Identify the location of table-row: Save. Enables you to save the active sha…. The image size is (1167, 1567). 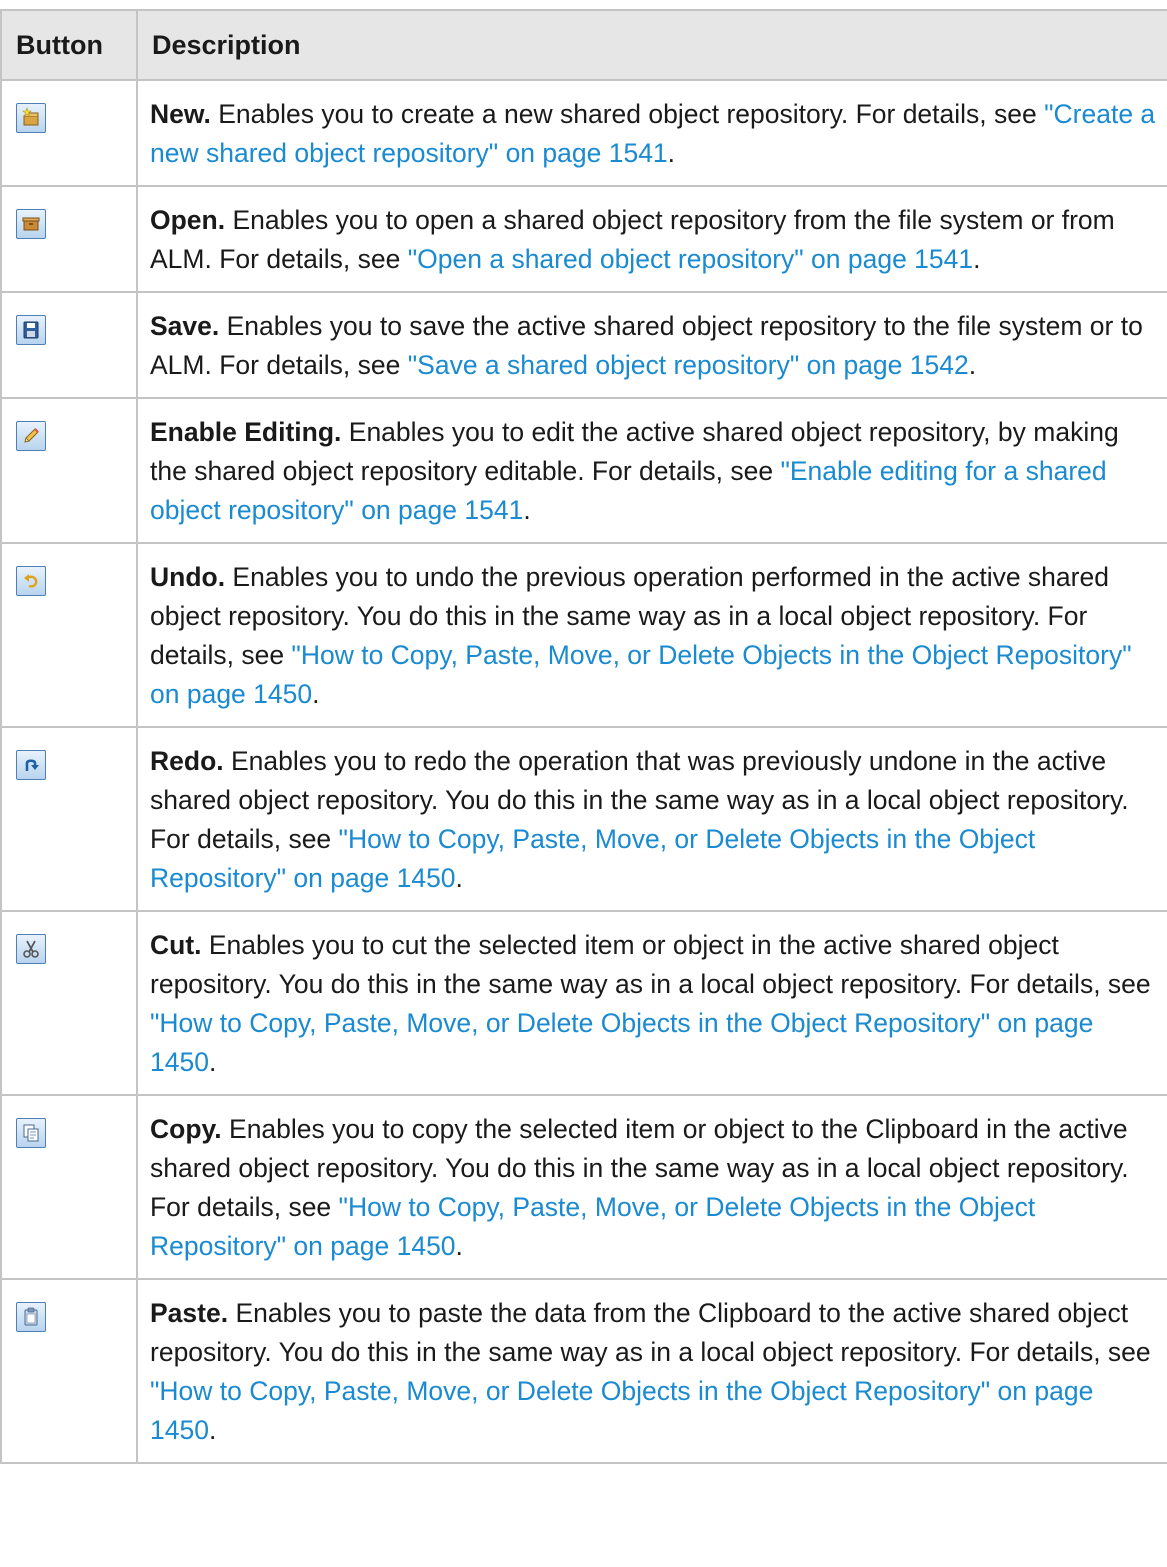
(584, 345).